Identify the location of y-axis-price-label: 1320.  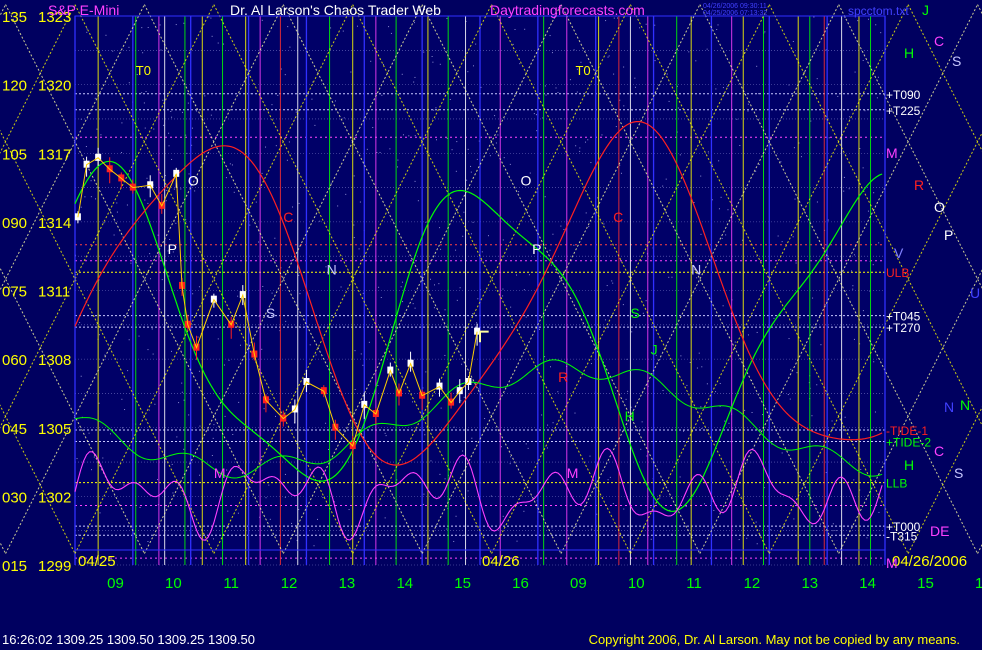
(54, 86).